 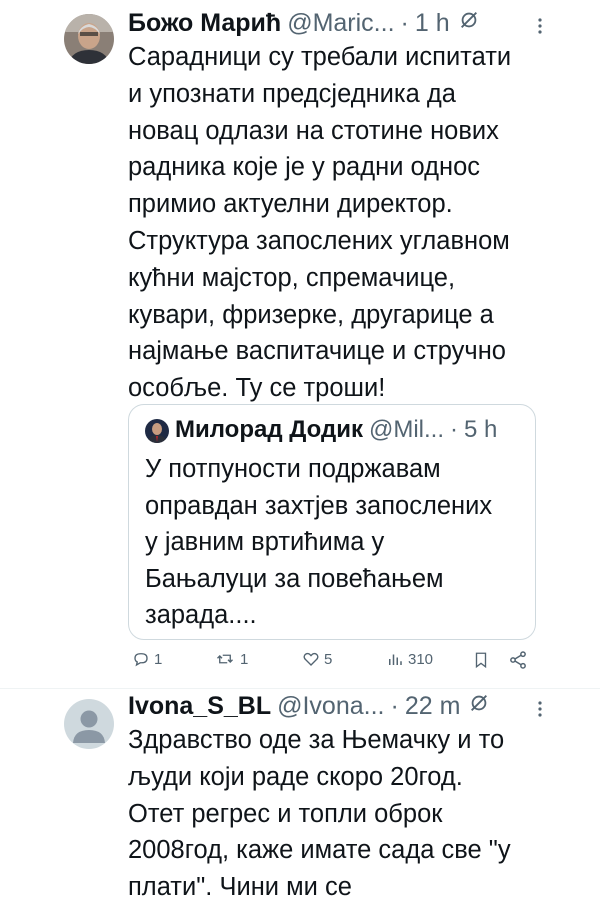 I want to click on default-avatar, so click(x=89, y=724).